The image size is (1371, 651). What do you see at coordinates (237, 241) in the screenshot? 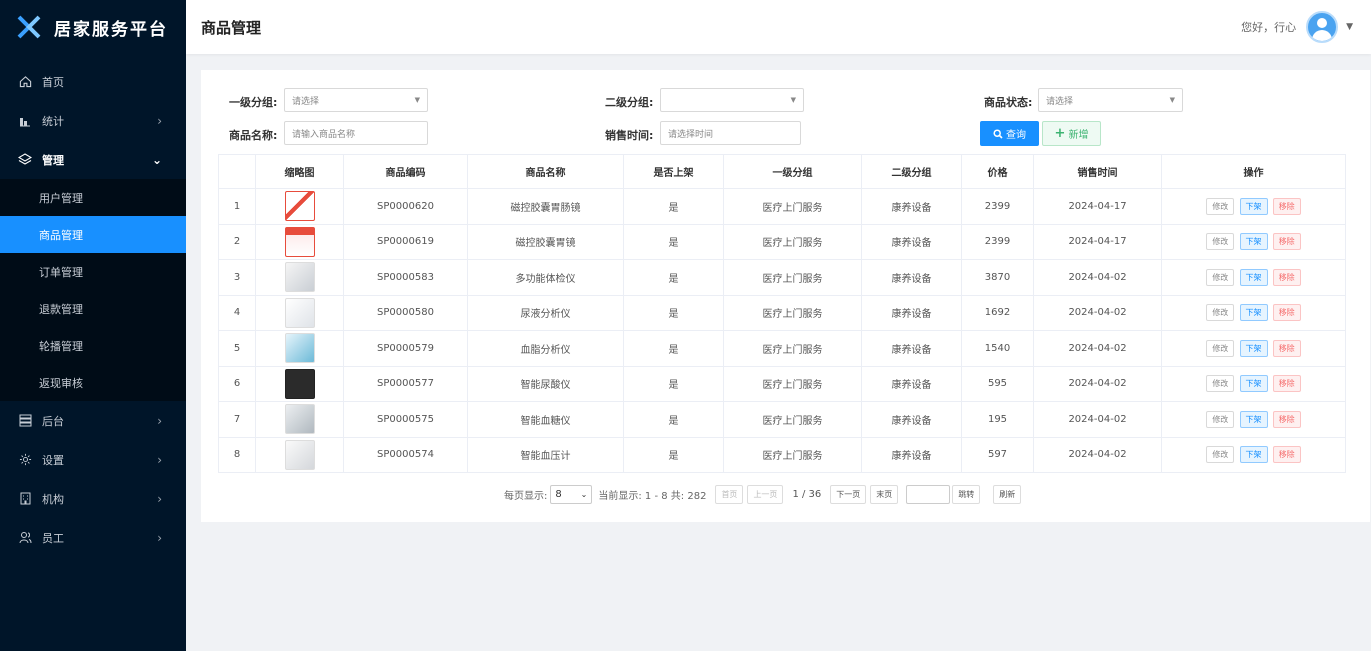
I see `row-index: 2` at bounding box center [237, 241].